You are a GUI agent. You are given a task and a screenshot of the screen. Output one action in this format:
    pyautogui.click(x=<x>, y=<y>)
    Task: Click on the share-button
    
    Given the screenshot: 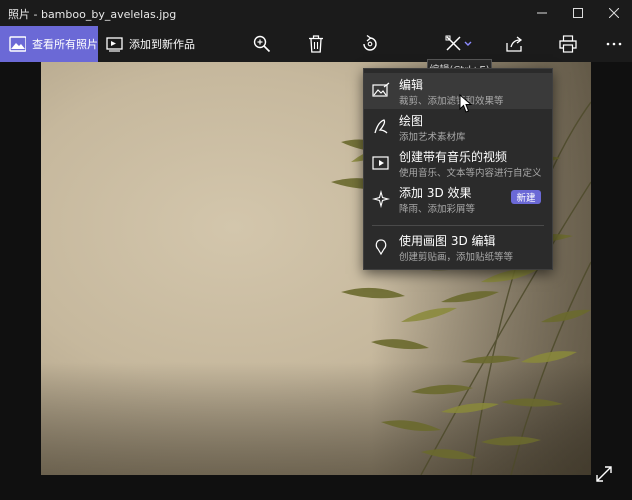 What is the action you would take?
    pyautogui.click(x=514, y=44)
    